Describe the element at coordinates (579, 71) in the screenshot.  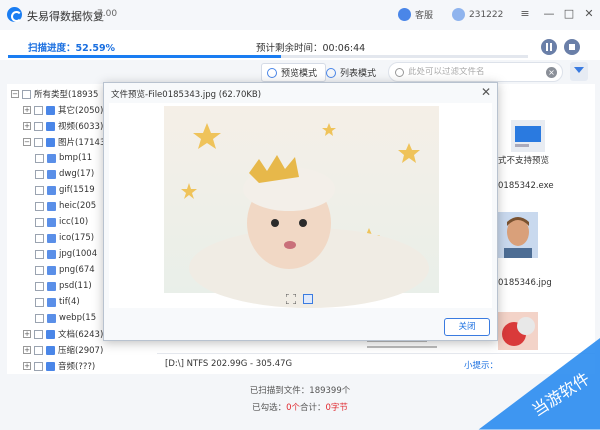
I see `filter-button` at that location.